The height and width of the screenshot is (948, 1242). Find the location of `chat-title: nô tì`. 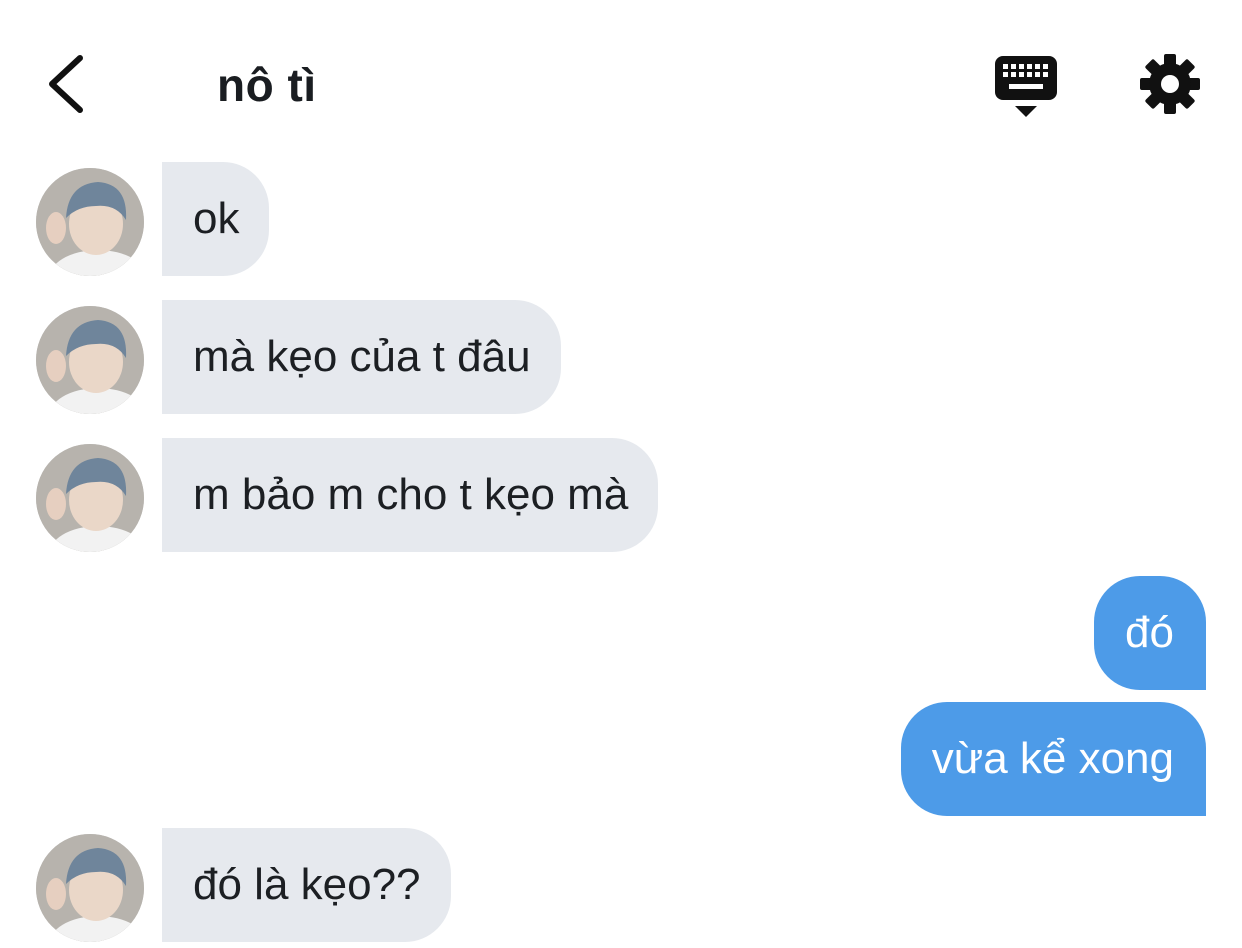

chat-title: nô tì is located at coordinates (267, 85).